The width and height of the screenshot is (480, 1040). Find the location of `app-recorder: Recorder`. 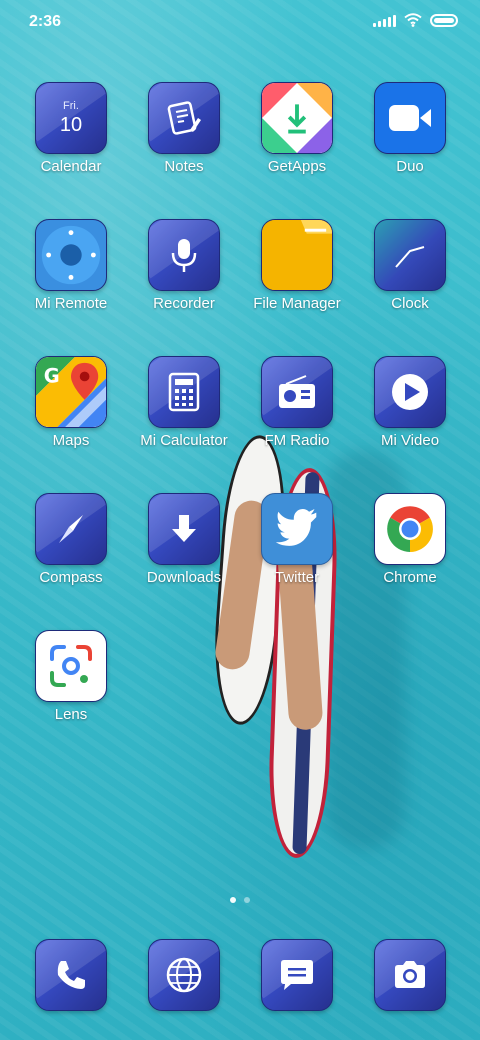

app-recorder: Recorder is located at coordinates (184, 265).